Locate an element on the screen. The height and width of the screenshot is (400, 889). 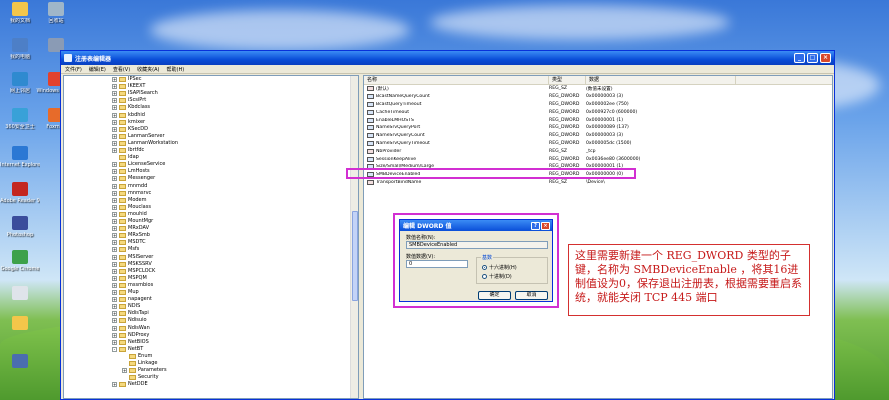
tree-item: + mouhid is located at coordinates (129, 214).